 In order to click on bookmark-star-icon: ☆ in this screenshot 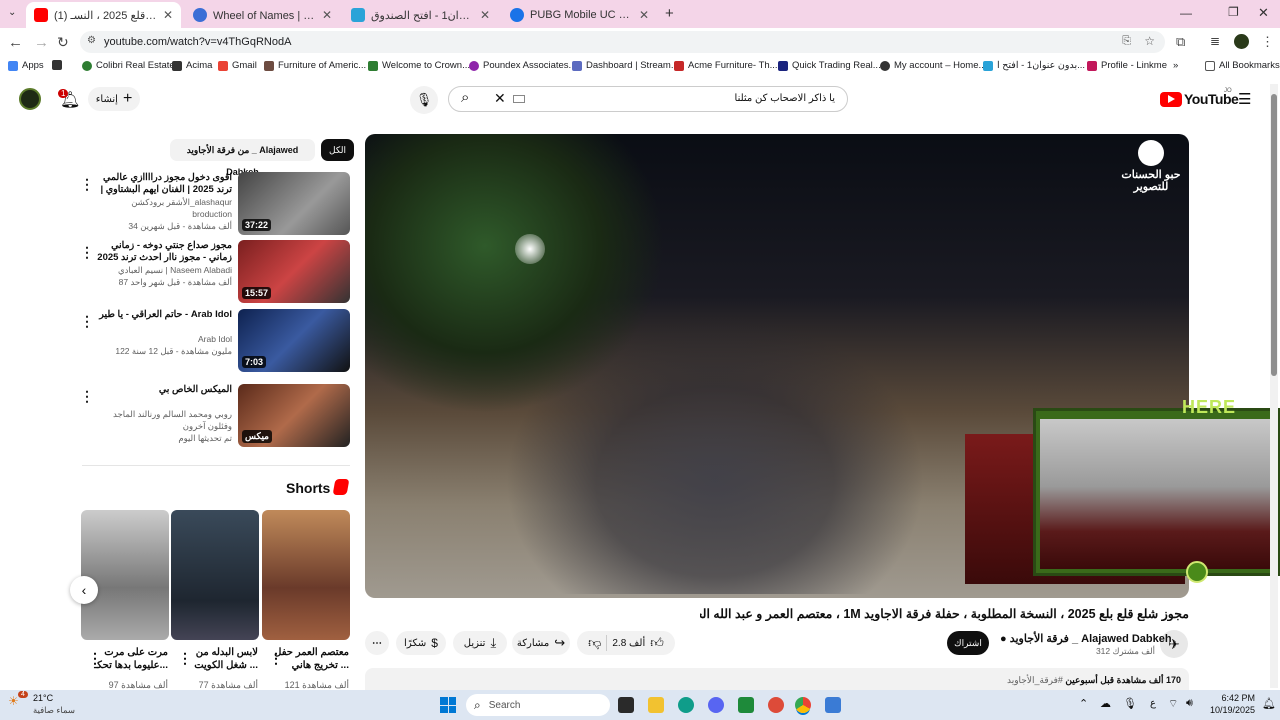, I will do `click(1149, 41)`.